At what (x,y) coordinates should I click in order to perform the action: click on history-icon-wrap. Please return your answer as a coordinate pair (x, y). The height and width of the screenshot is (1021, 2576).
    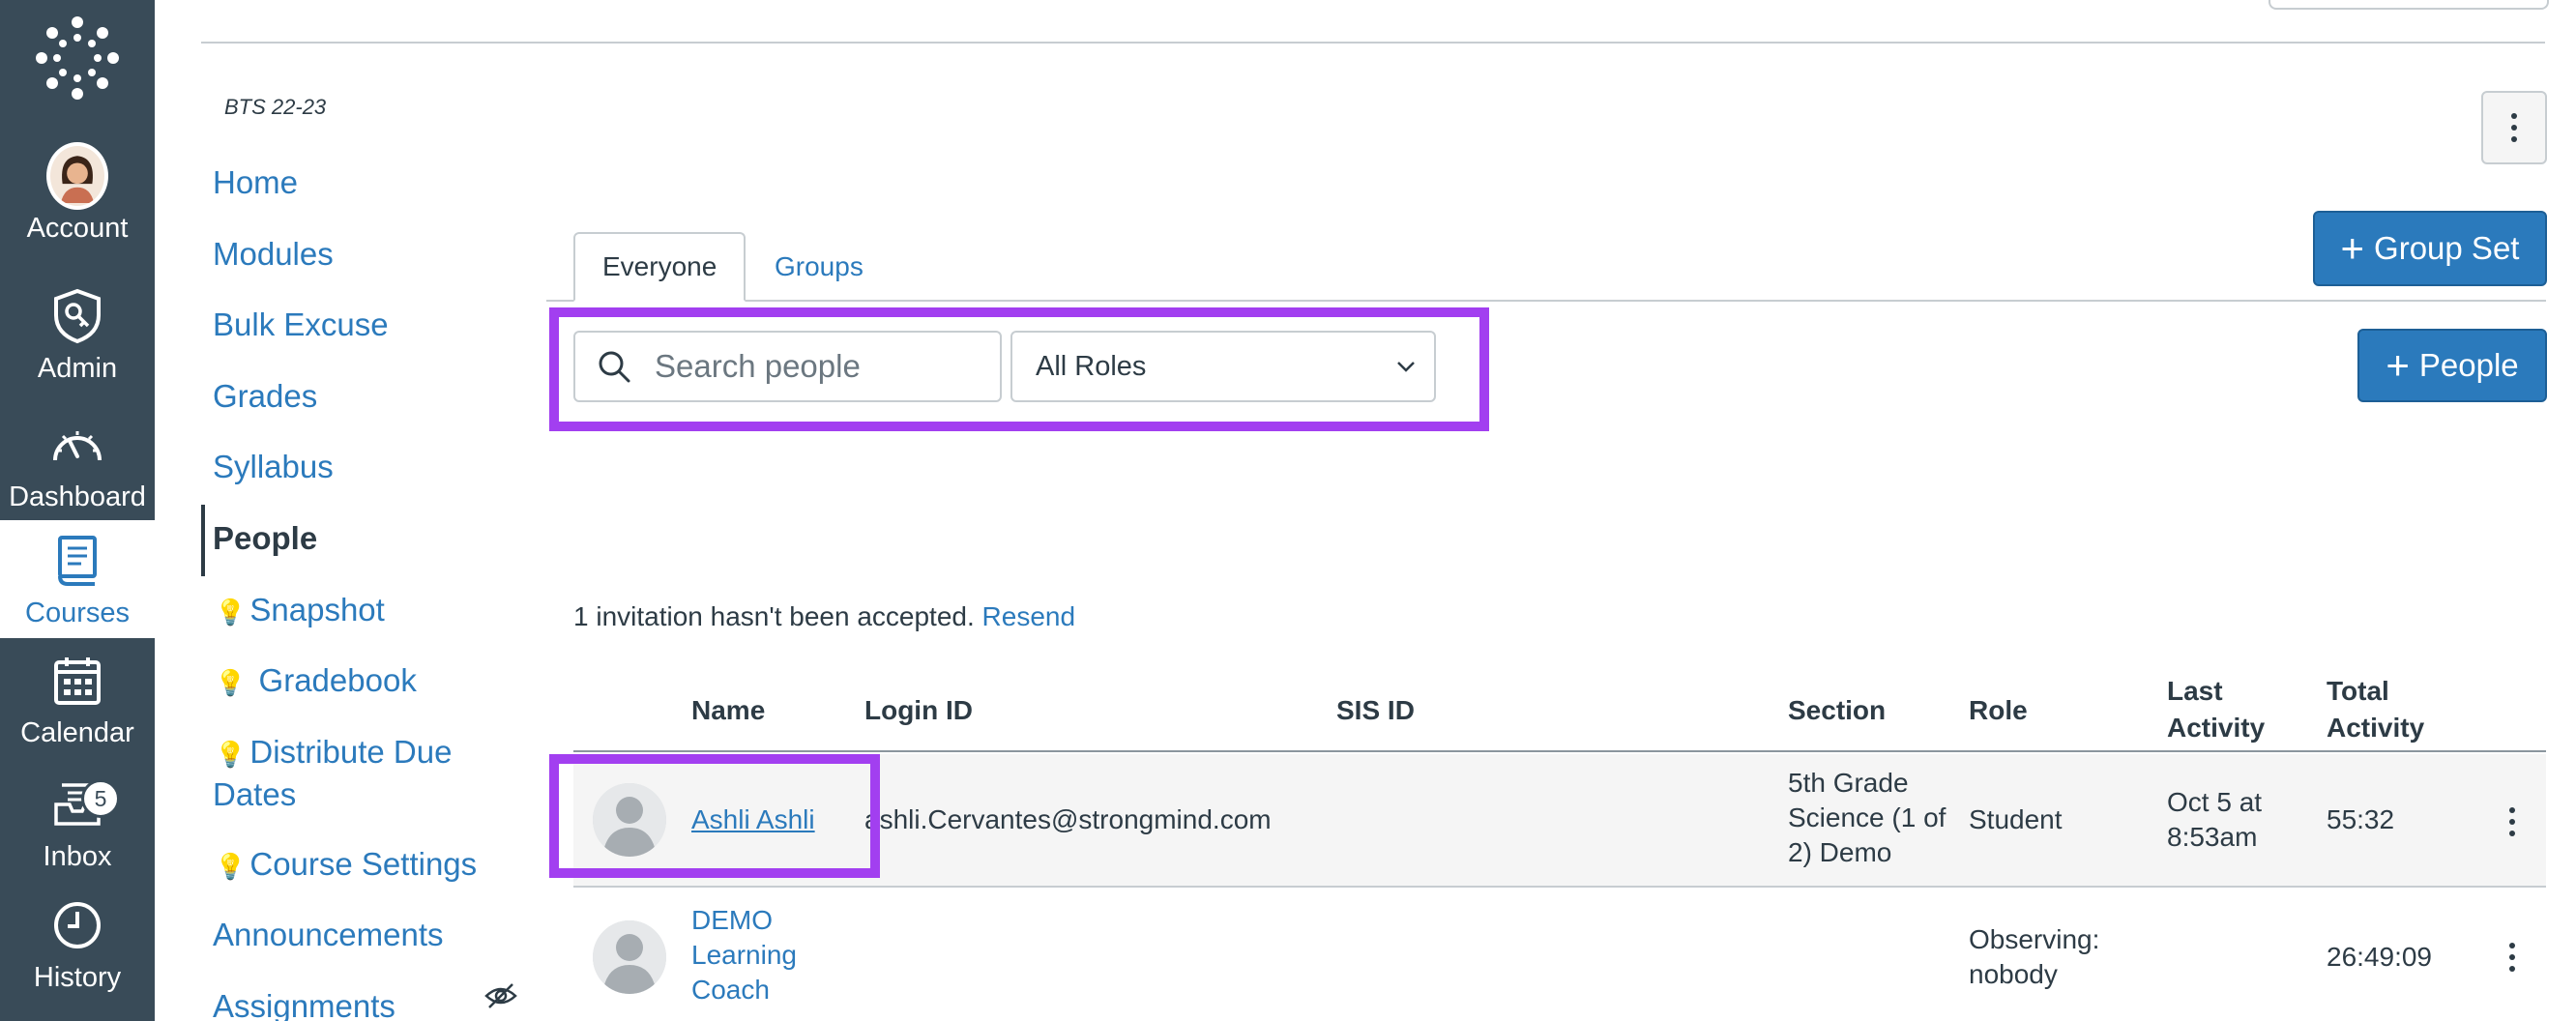
    Looking at the image, I should click on (77, 925).